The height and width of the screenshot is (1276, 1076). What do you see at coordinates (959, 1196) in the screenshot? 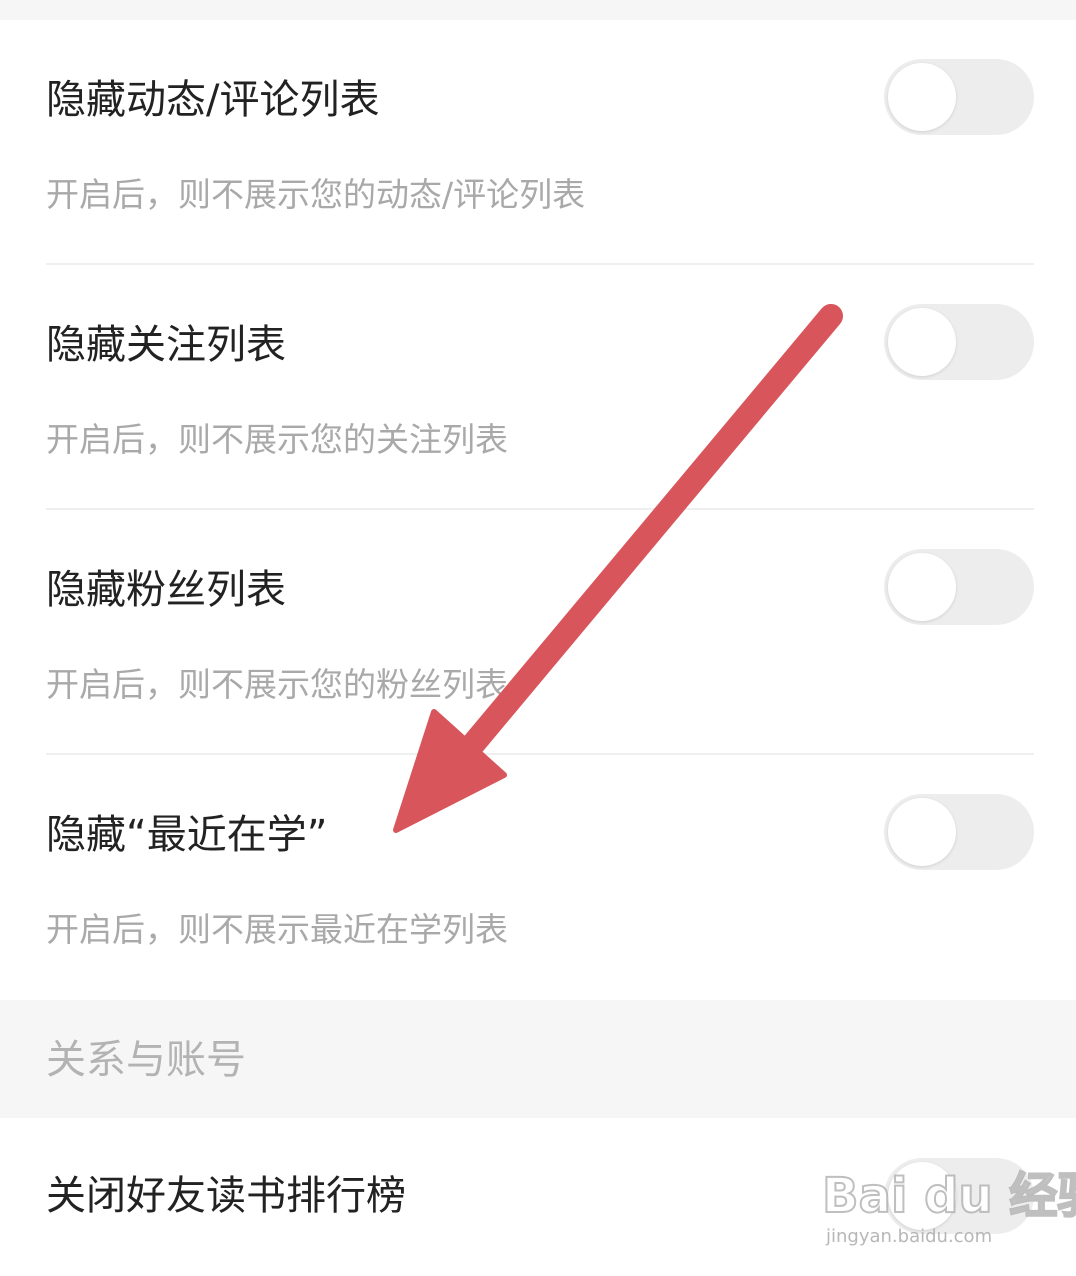
I see `close-ranking-toggle` at bounding box center [959, 1196].